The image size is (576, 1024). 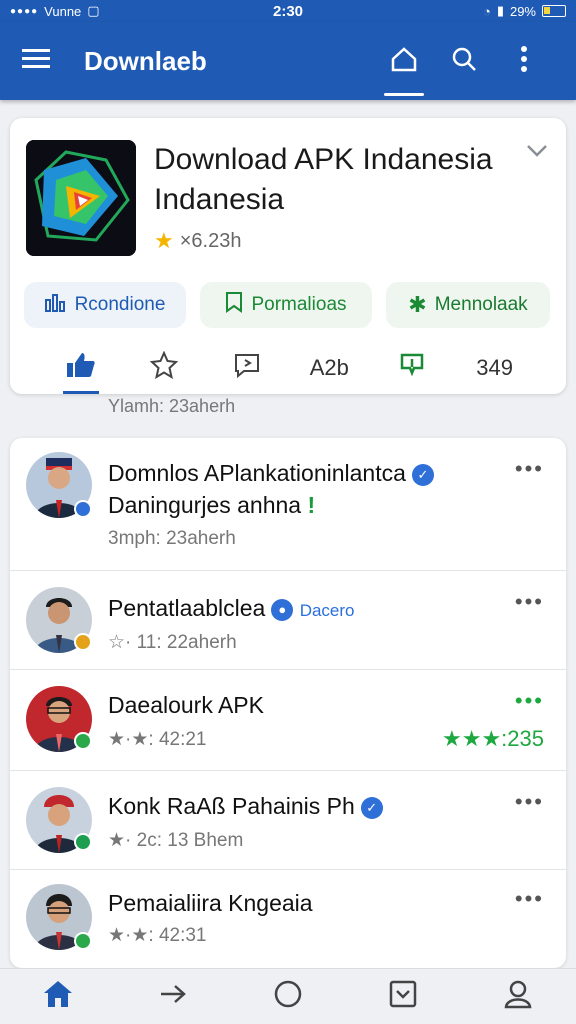 What do you see at coordinates (172, 406) in the screenshot?
I see `meta-line: Ylamh: 23aherh` at bounding box center [172, 406].